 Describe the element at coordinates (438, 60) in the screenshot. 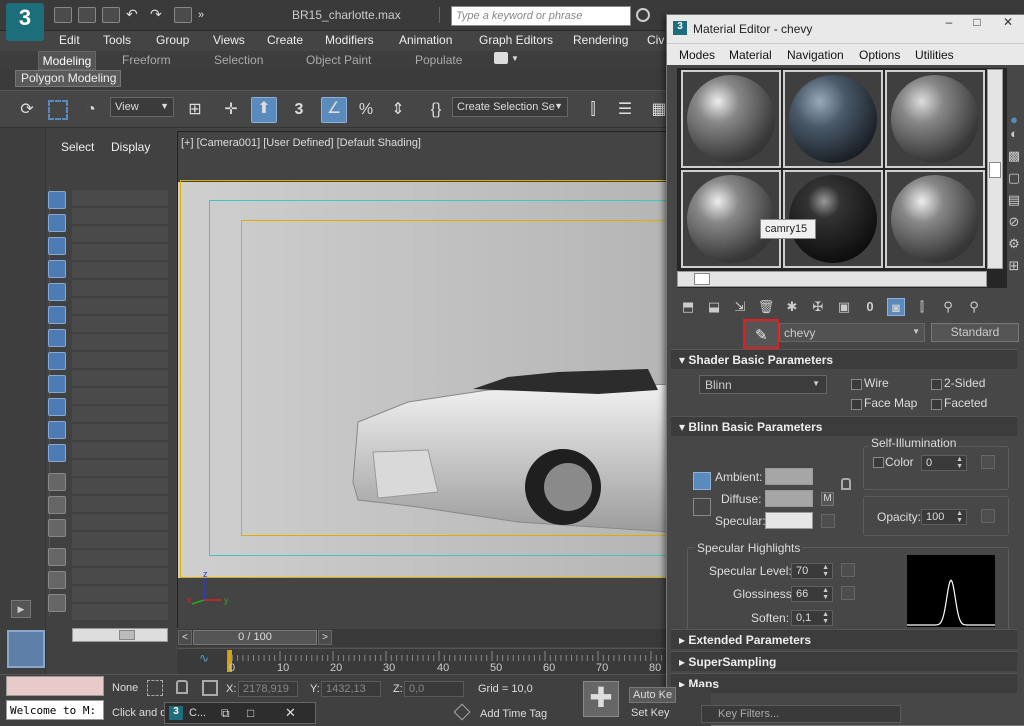

I see `tab-populate: Populate` at that location.